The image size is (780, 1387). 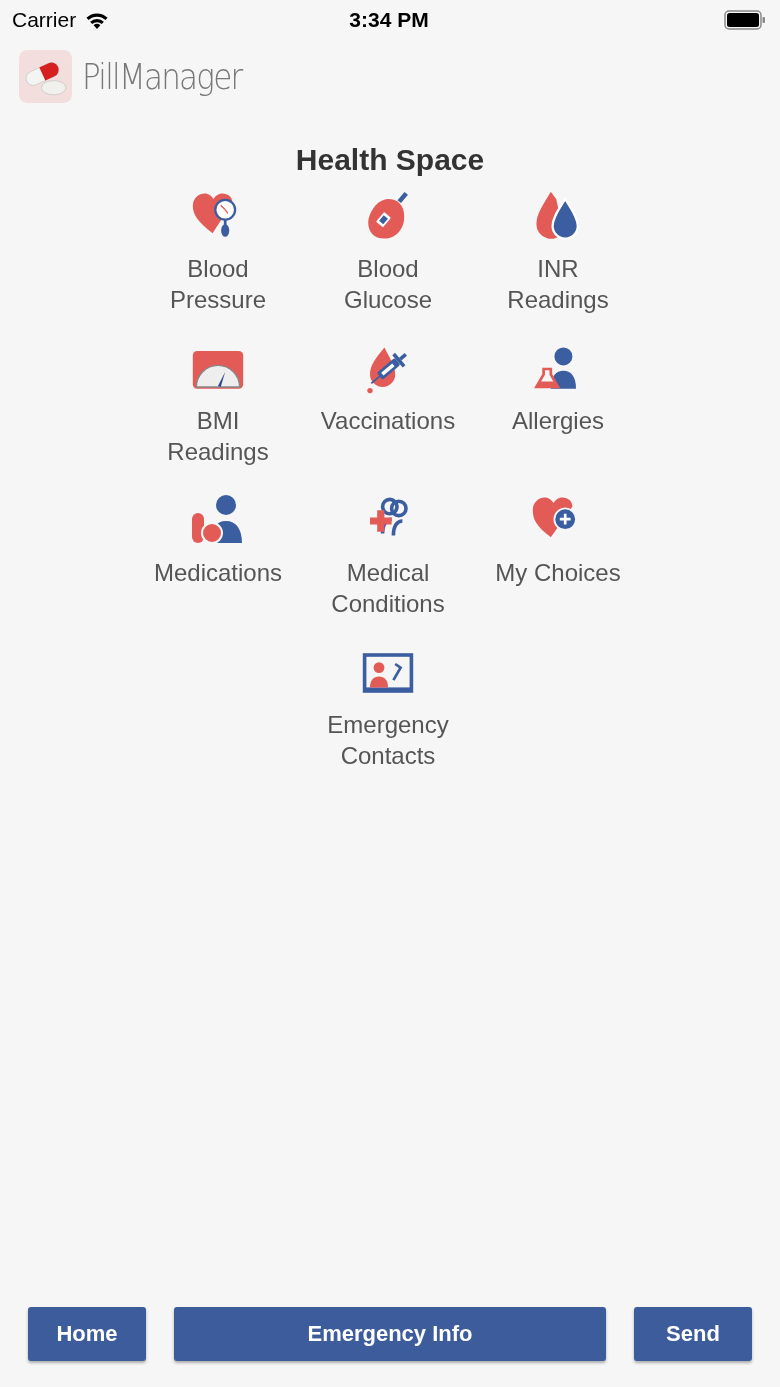 I want to click on menu-item-label: Vaccinations, so click(x=388, y=421).